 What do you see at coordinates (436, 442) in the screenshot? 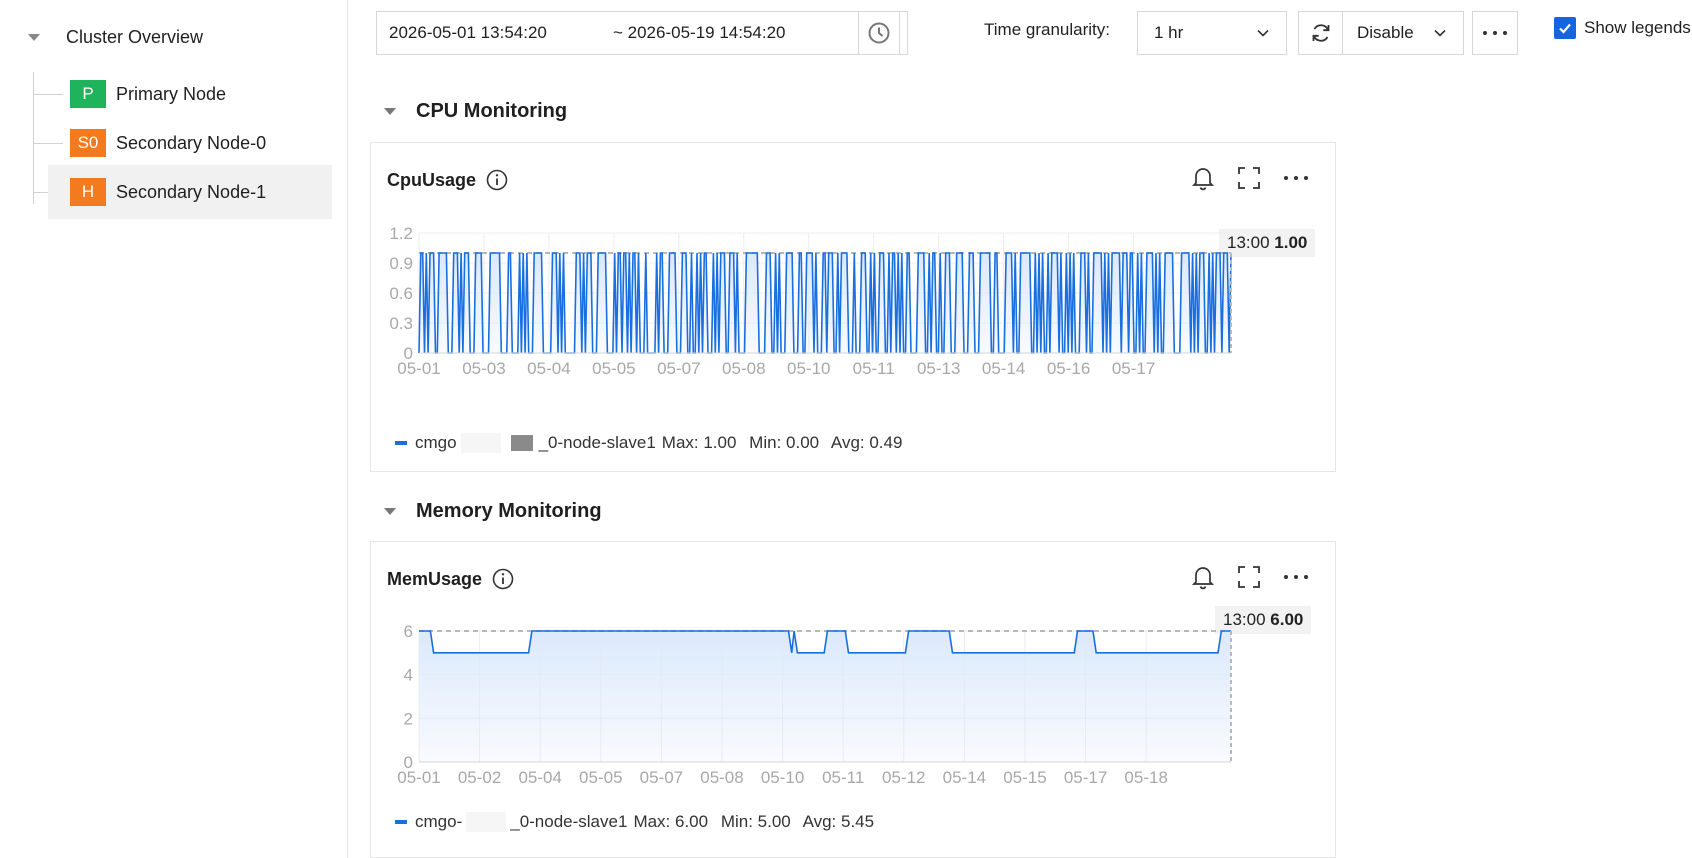
I see `legend-series-prefix: cmgo` at bounding box center [436, 442].